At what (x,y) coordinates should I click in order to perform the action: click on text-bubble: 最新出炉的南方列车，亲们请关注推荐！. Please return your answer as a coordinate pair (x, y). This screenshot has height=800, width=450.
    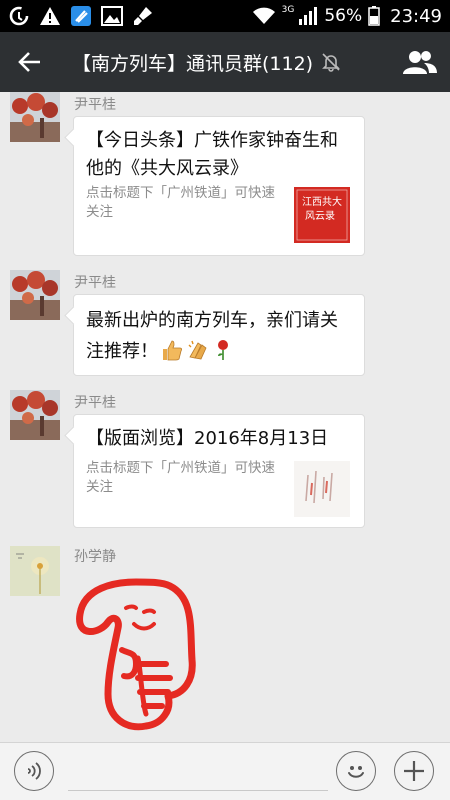
    Looking at the image, I should click on (219, 335).